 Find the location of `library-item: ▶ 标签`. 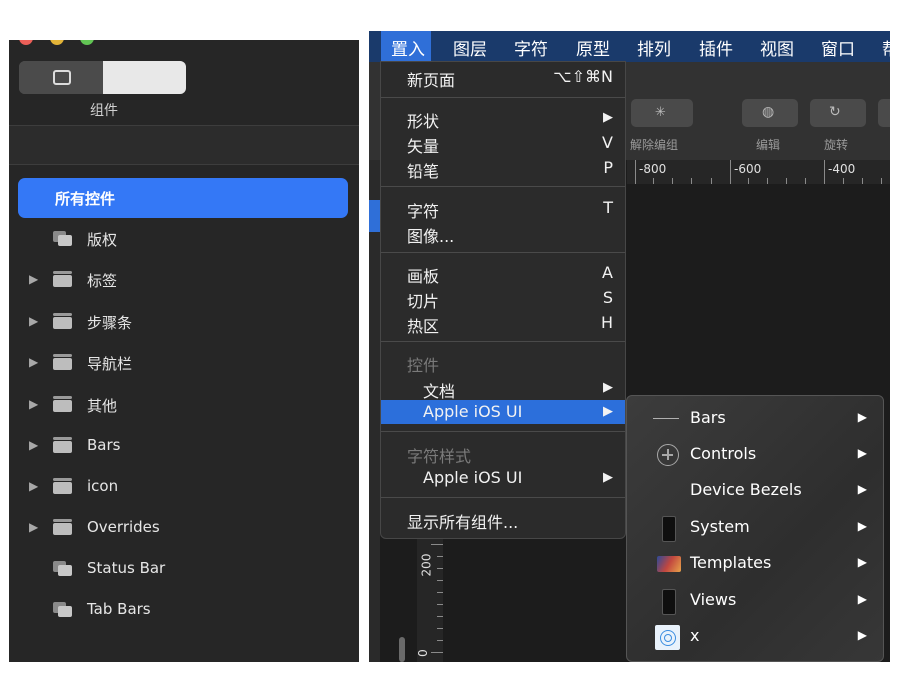

library-item: ▶ 标签 is located at coordinates (184, 281).